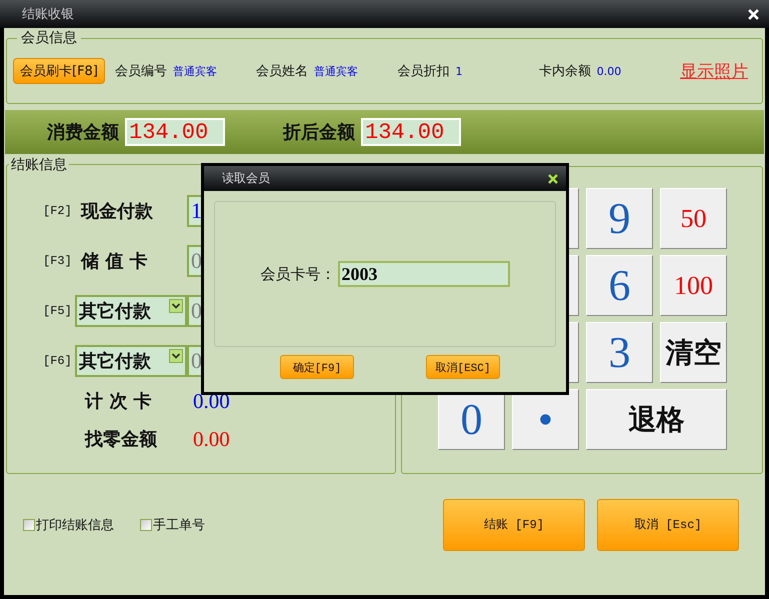 This screenshot has height=599, width=769. I want to click on panel-legend: 结账信息, so click(39, 165).